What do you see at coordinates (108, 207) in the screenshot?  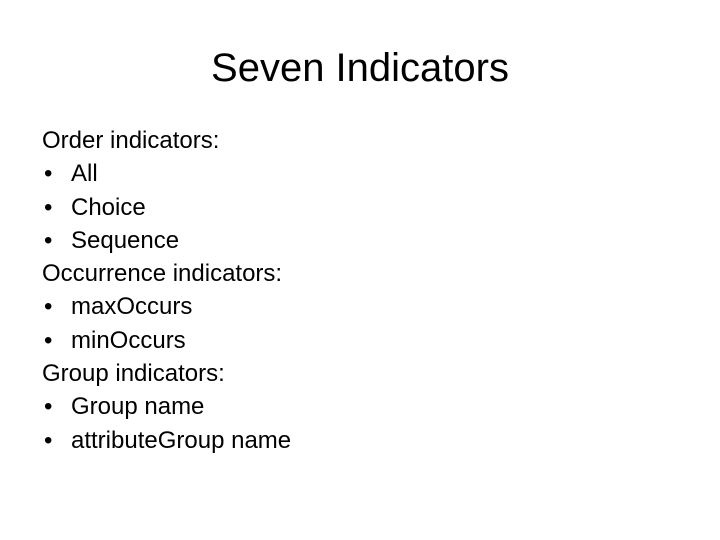 I see `list-item-label: Choice` at bounding box center [108, 207].